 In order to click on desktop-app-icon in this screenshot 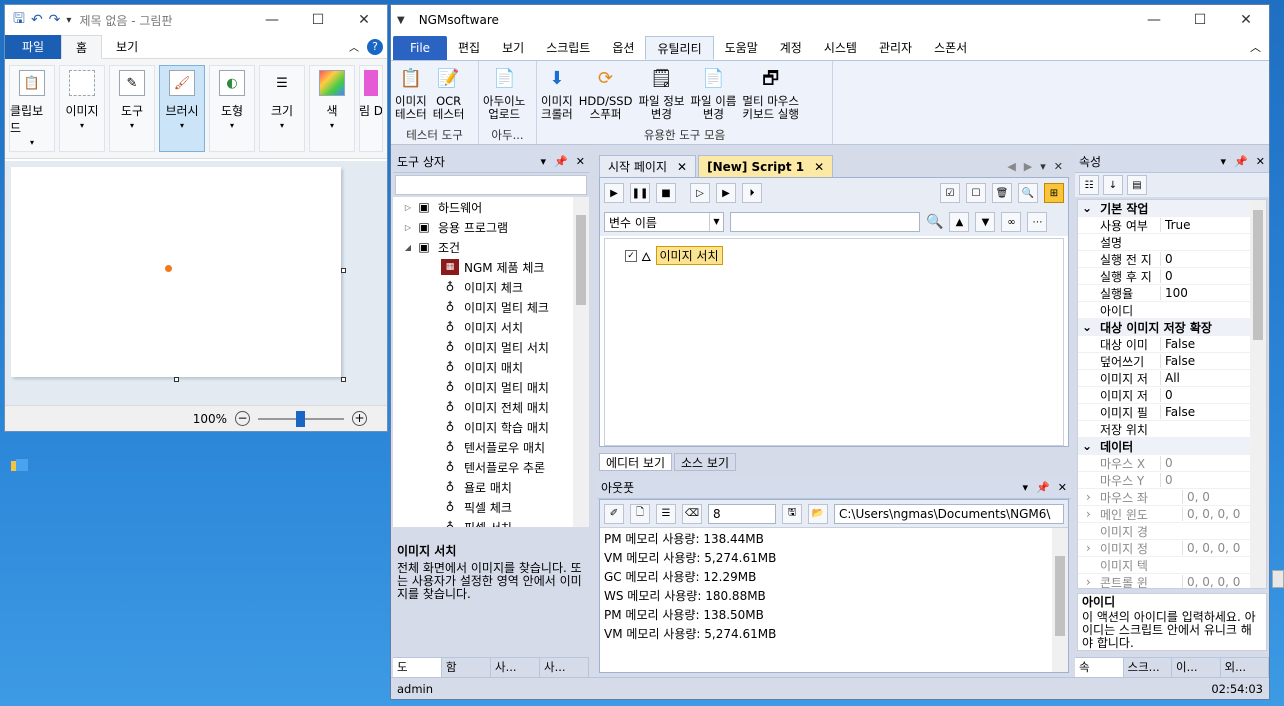, I will do `click(20, 466)`.